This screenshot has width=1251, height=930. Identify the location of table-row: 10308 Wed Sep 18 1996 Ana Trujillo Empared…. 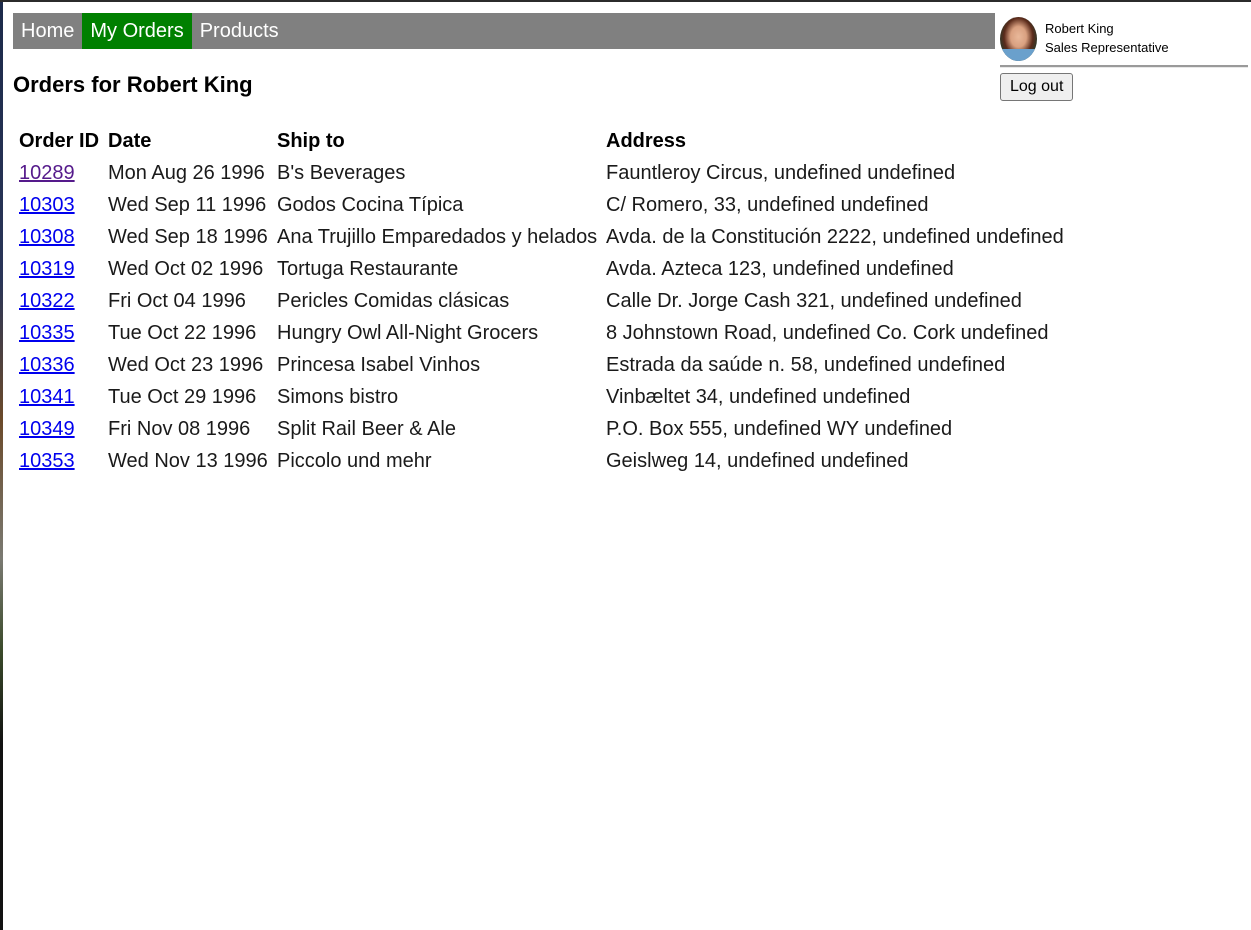
(541, 237).